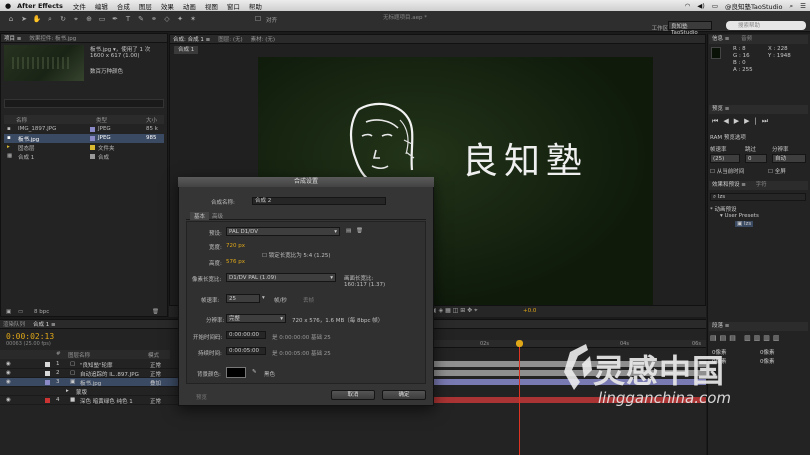 The height and width of the screenshot is (455, 810). What do you see at coordinates (758, 326) in the screenshot?
I see `paragraph-panel-header: 段落 ≡` at bounding box center [758, 326].